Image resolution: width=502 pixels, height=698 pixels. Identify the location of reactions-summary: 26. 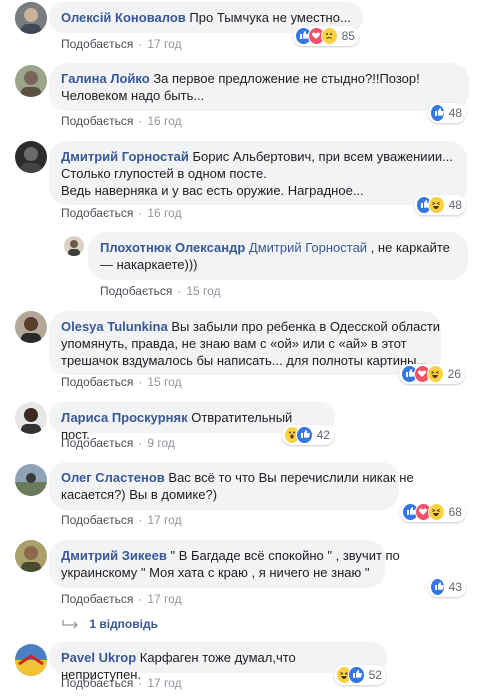
(432, 374).